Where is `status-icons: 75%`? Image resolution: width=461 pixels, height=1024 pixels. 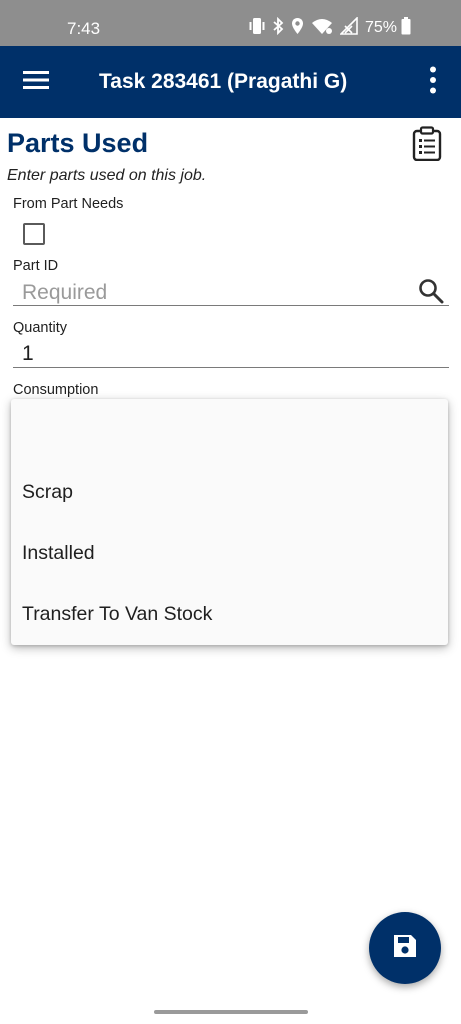
status-icons: 75% is located at coordinates (330, 27).